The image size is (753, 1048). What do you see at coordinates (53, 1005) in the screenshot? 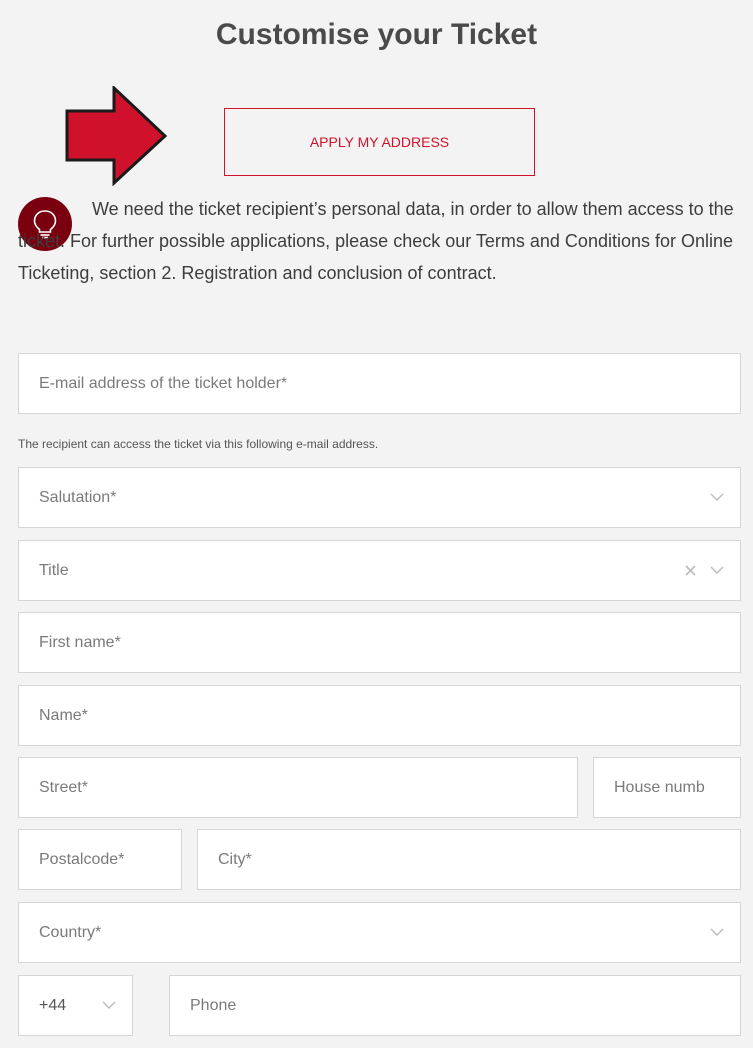
I see `phone-prefix-value: +44` at bounding box center [53, 1005].